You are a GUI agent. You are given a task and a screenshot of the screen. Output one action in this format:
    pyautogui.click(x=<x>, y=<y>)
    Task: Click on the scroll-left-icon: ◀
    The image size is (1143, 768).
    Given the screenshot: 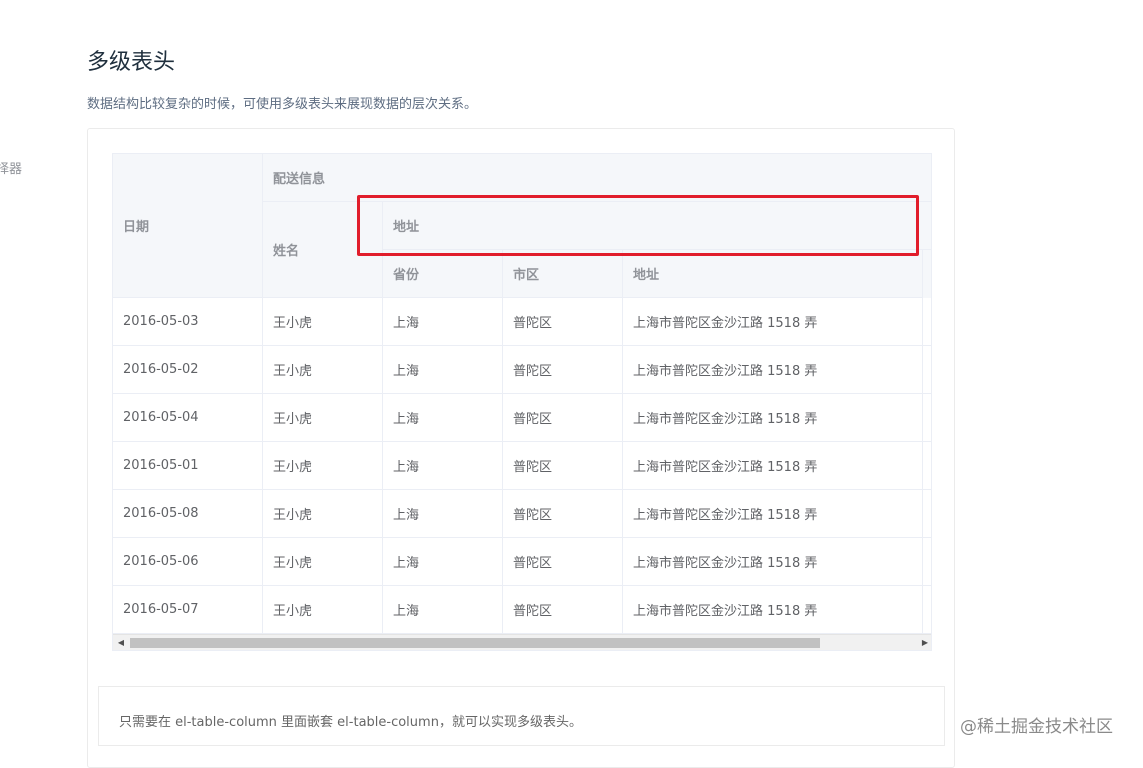 What is the action you would take?
    pyautogui.click(x=121, y=642)
    